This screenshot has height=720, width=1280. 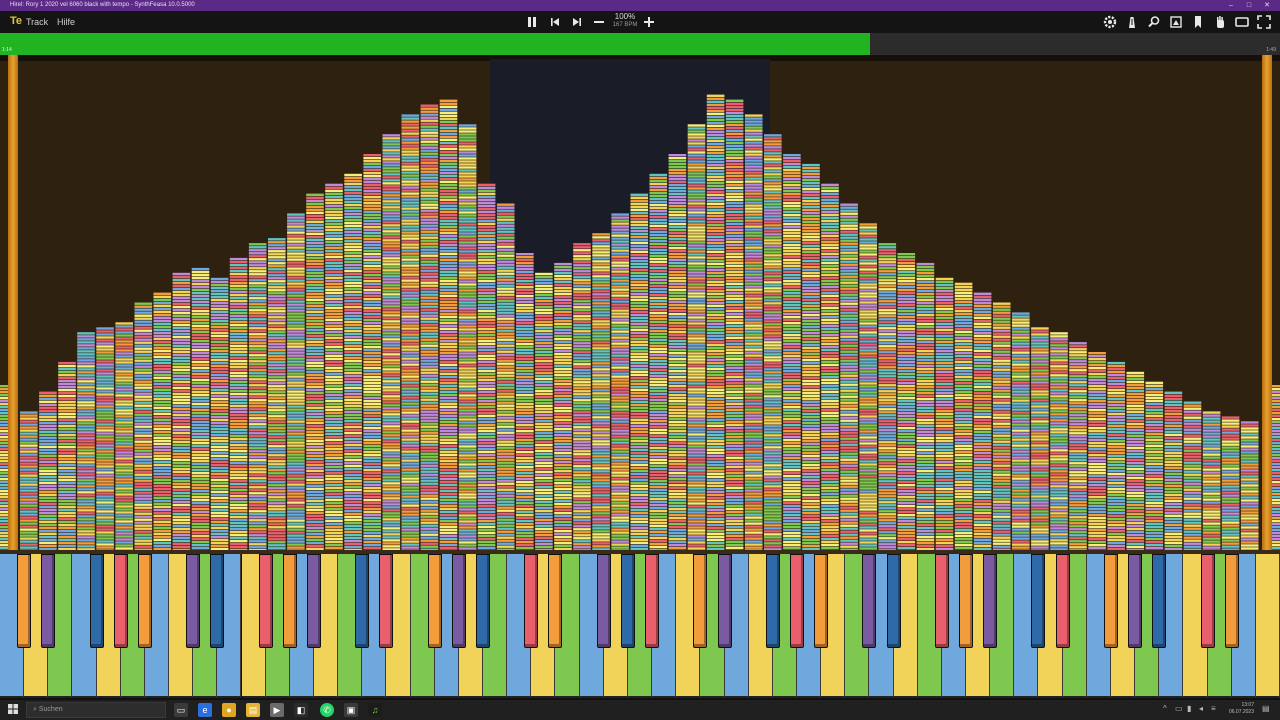 I want to click on fullscreen-icon, so click(x=1264, y=22).